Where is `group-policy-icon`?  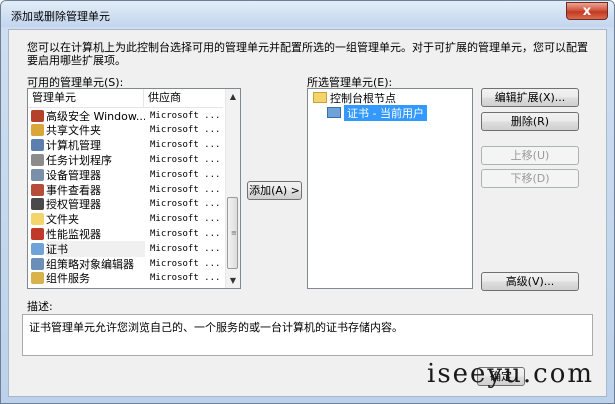 group-policy-icon is located at coordinates (37, 263).